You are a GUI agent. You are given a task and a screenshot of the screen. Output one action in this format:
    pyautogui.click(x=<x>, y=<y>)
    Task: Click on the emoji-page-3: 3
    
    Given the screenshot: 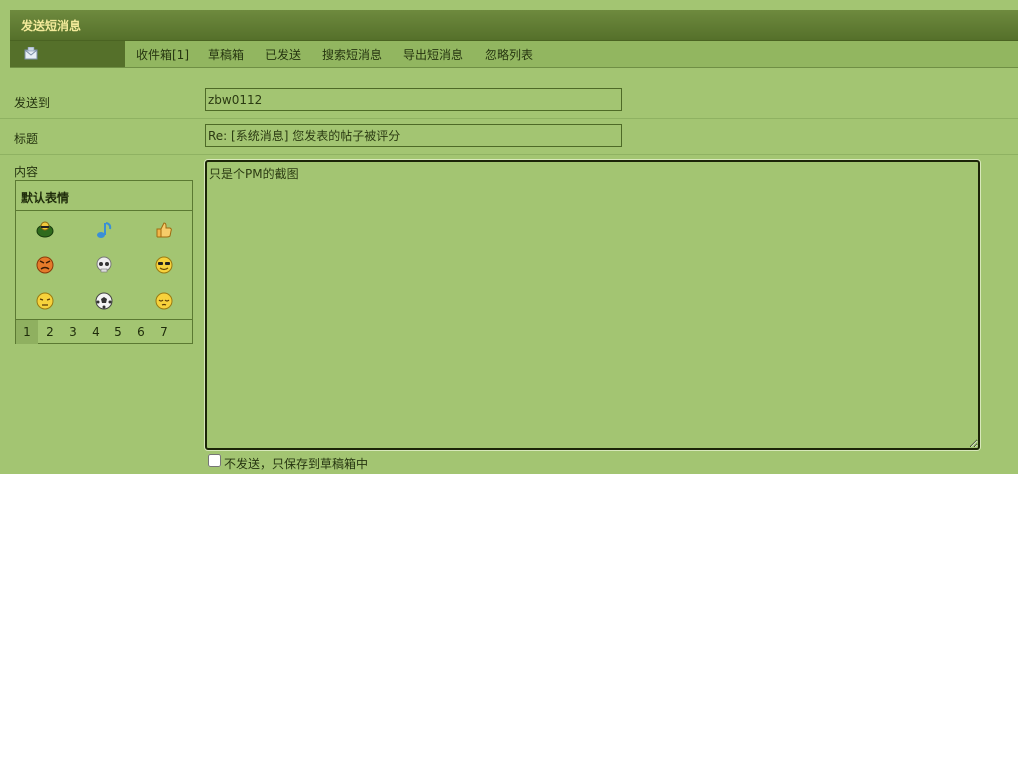 What is the action you would take?
    pyautogui.click(x=73, y=334)
    